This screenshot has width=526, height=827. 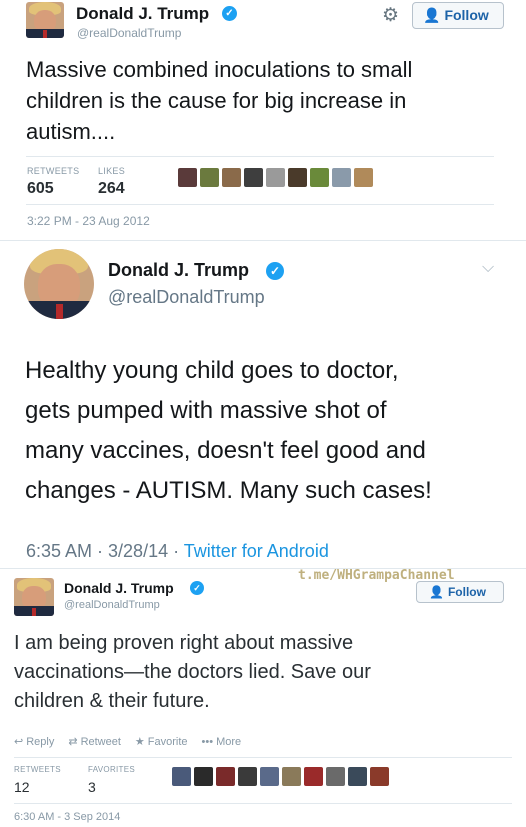 I want to click on timestamp-row: 6:35 AM · 3/28/14 · Twitter for Android, so click(x=177, y=551).